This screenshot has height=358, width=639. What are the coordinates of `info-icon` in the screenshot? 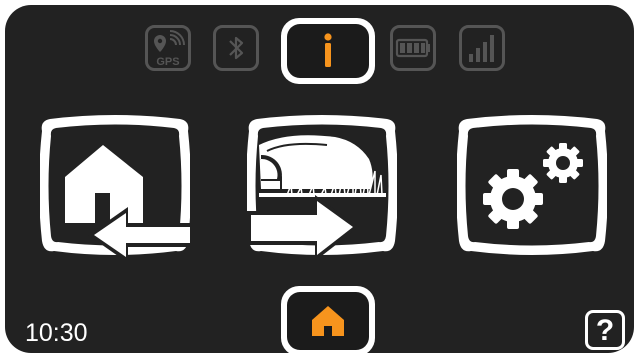 It's located at (328, 50).